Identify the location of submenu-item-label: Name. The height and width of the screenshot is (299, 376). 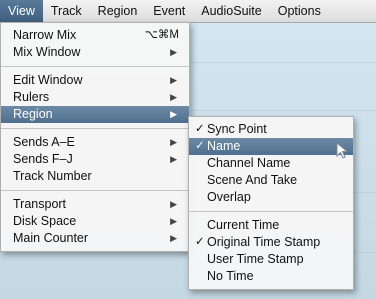
(224, 146).